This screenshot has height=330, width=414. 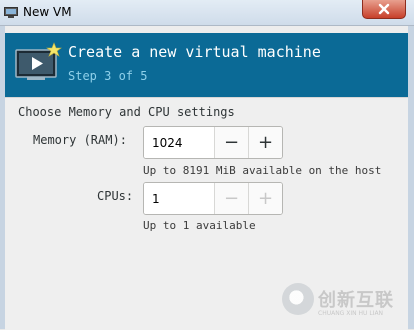 I want to click on cpus-hint: Up to 1 available, so click(x=199, y=225).